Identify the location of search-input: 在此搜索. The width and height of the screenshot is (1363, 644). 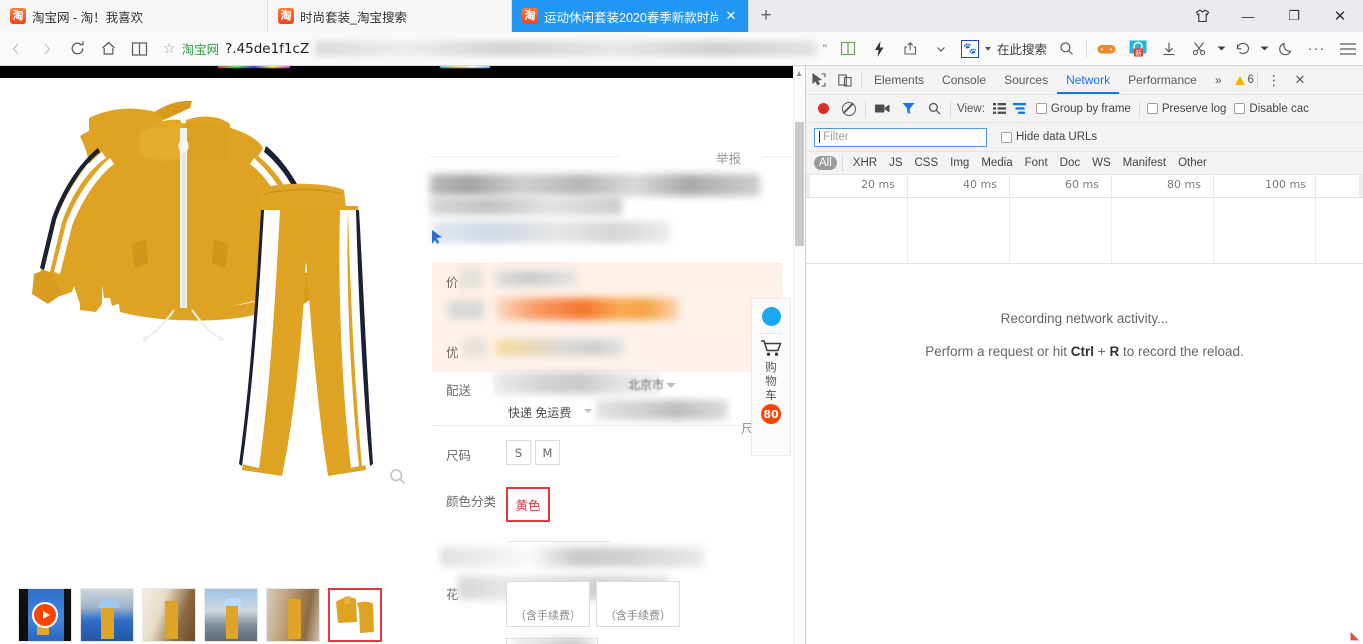
(1022, 48).